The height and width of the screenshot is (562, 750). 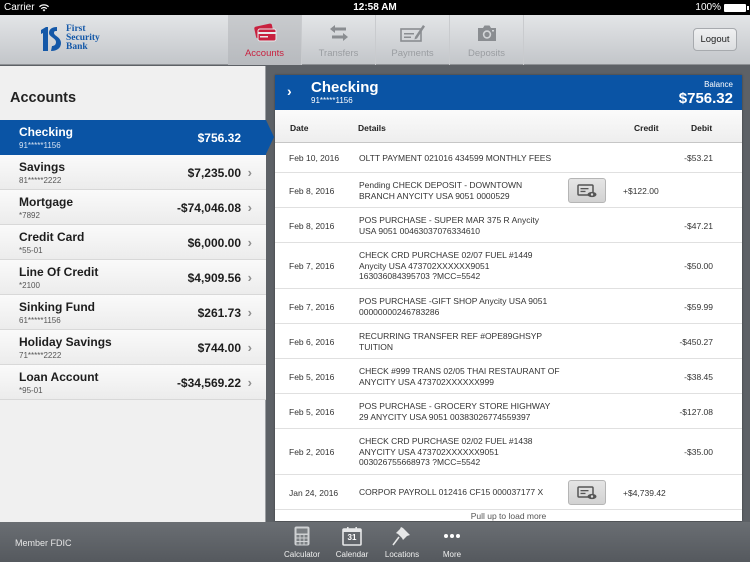 I want to click on tool-locations: Locations, so click(x=402, y=542).